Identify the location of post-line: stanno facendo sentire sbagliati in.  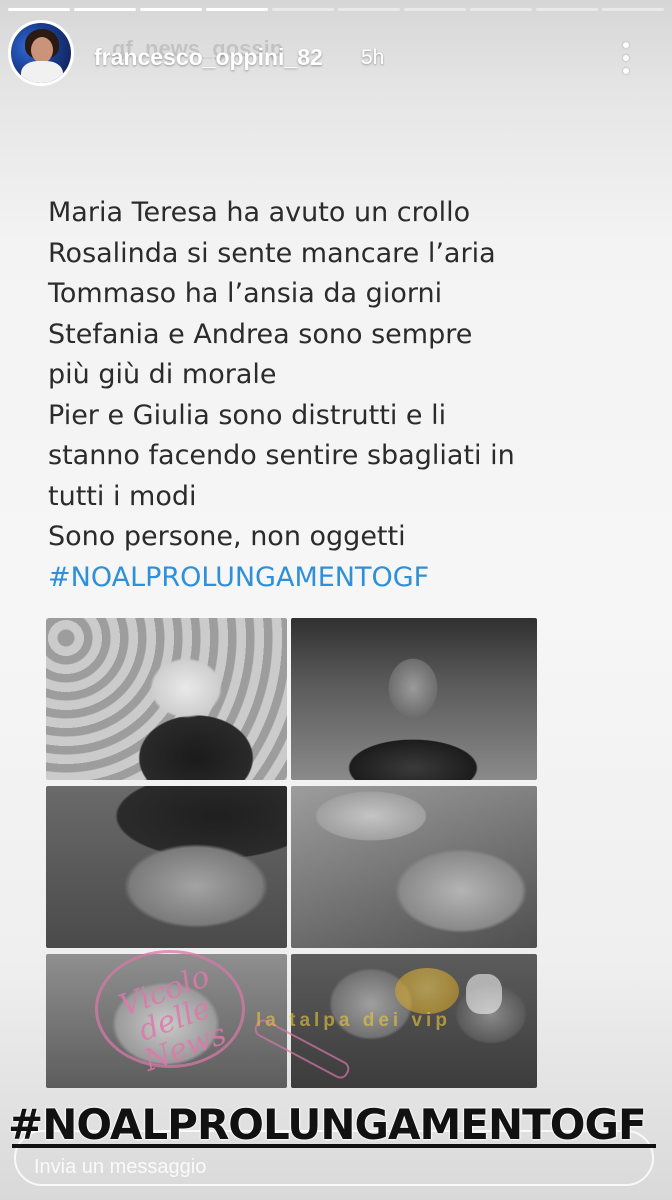
(281, 455).